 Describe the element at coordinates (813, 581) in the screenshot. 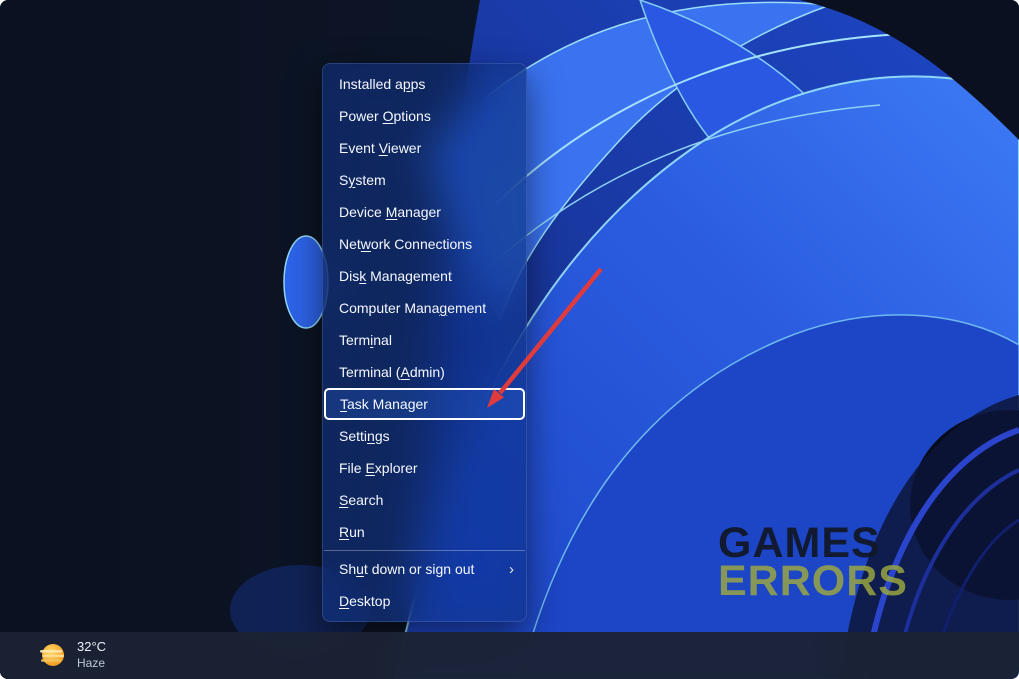

I see `watermark-line2: ERRORS` at that location.